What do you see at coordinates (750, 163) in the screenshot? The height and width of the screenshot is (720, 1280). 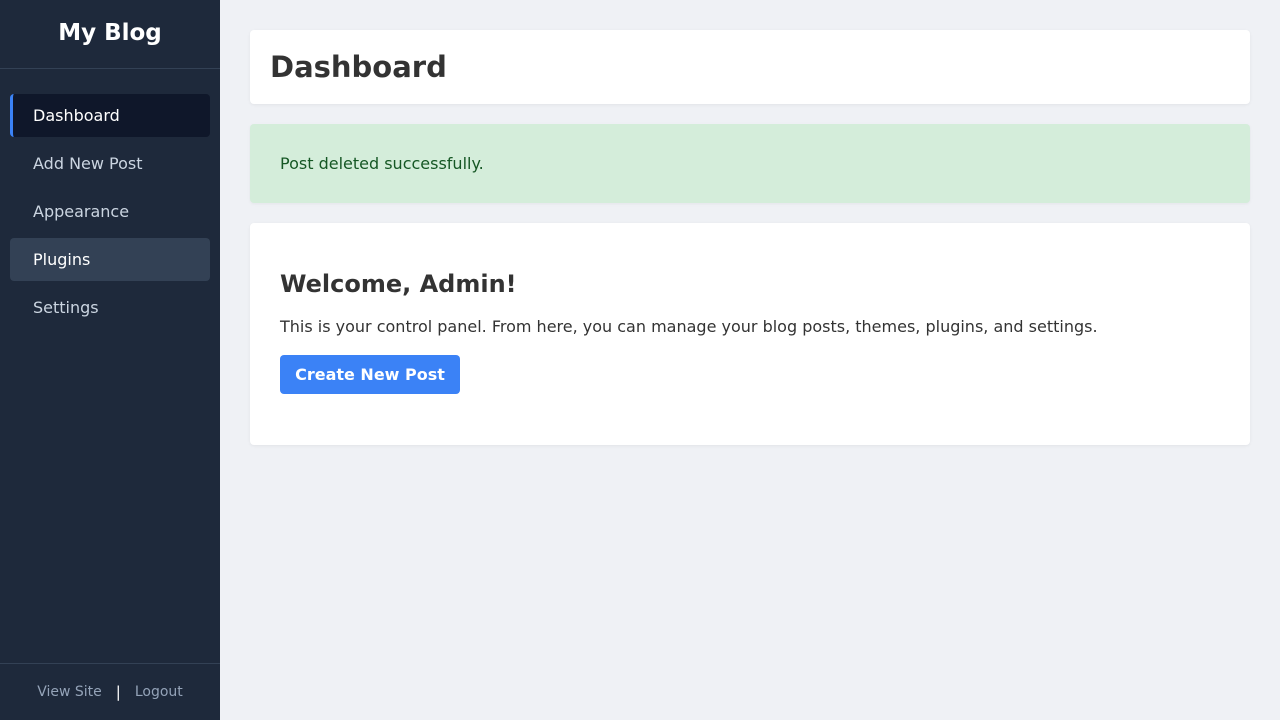 I see `success-notice: Post deleted successfully.` at bounding box center [750, 163].